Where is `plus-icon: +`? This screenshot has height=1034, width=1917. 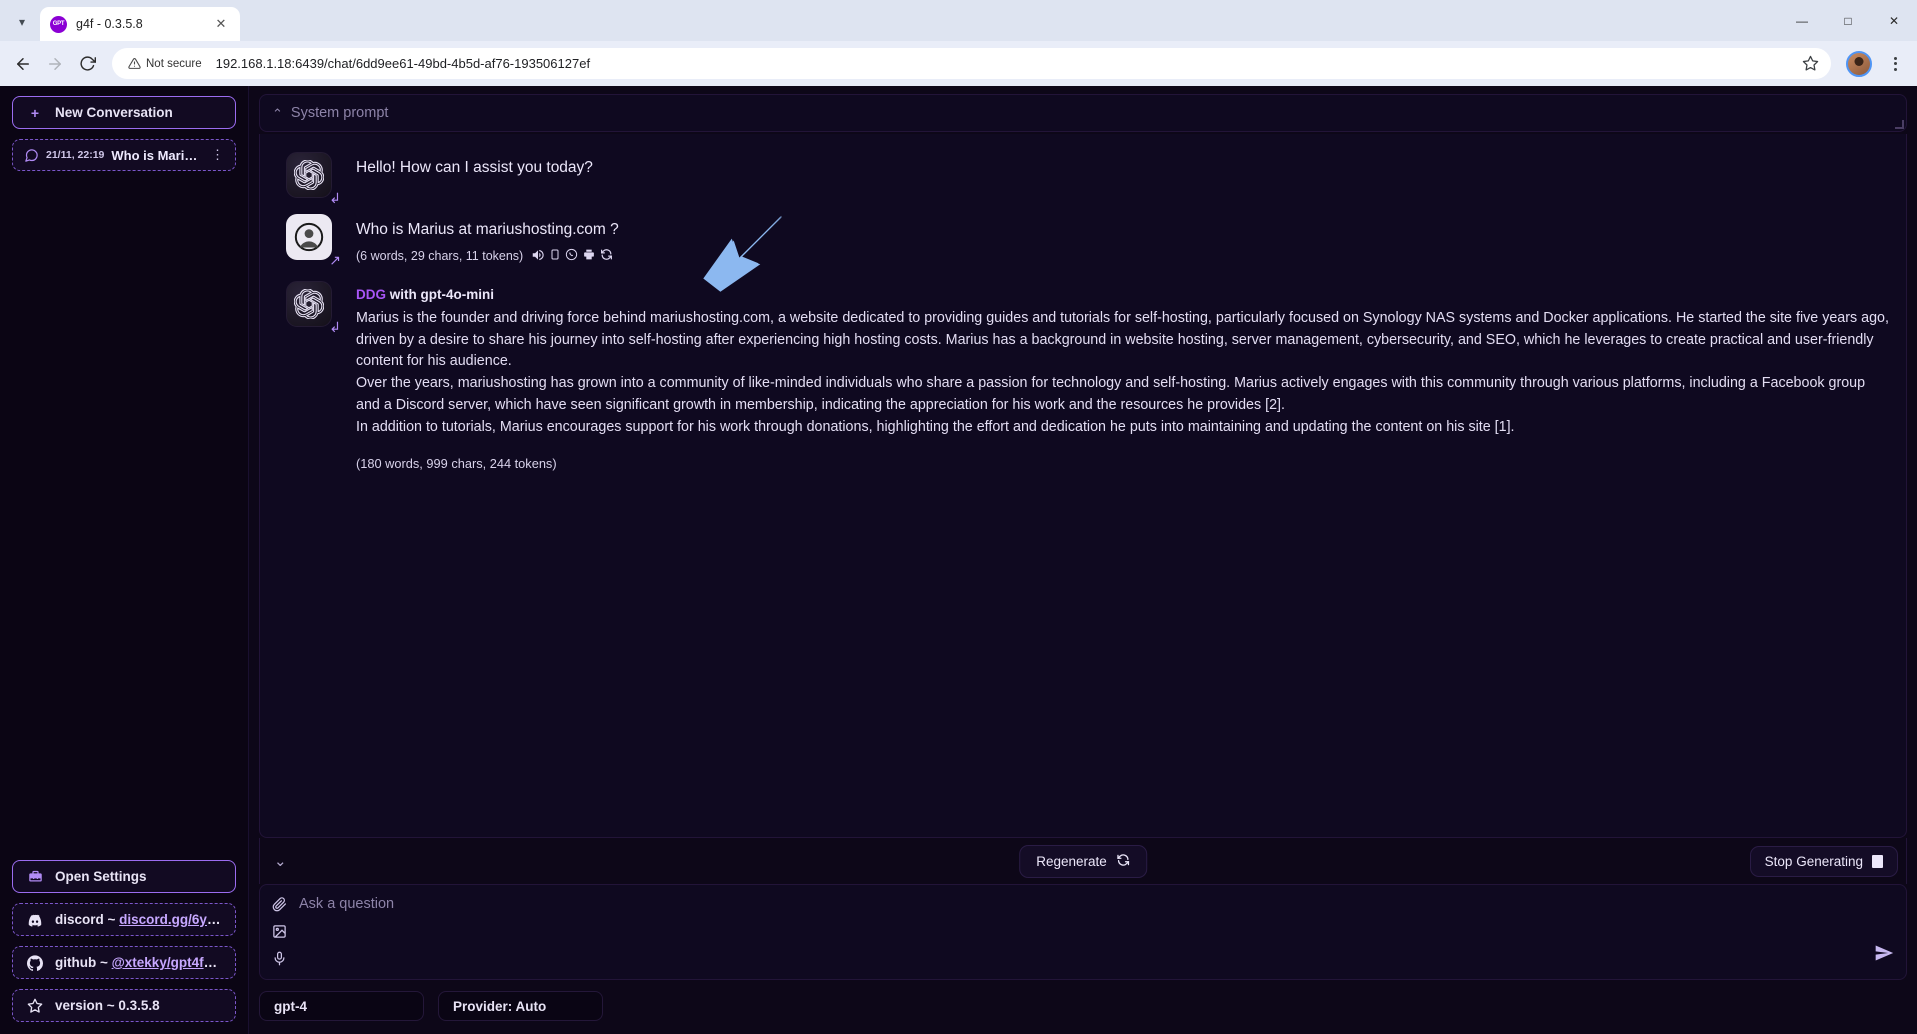
plus-icon: + is located at coordinates (35, 112).